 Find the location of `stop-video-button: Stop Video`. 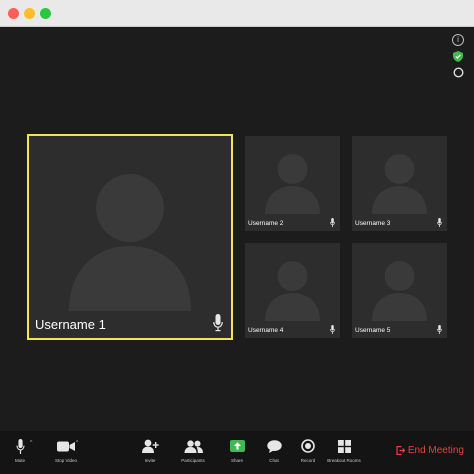

stop-video-button: Stop Video is located at coordinates (66, 454).